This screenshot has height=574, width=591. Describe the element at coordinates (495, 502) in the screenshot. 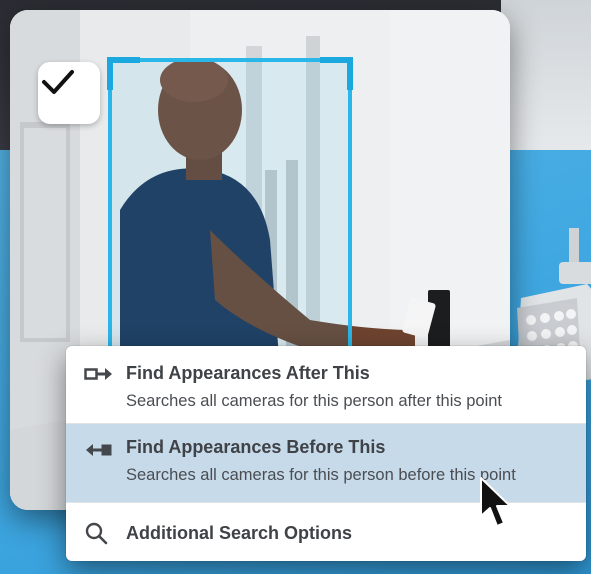

I see `mouse-pointer-icon` at that location.